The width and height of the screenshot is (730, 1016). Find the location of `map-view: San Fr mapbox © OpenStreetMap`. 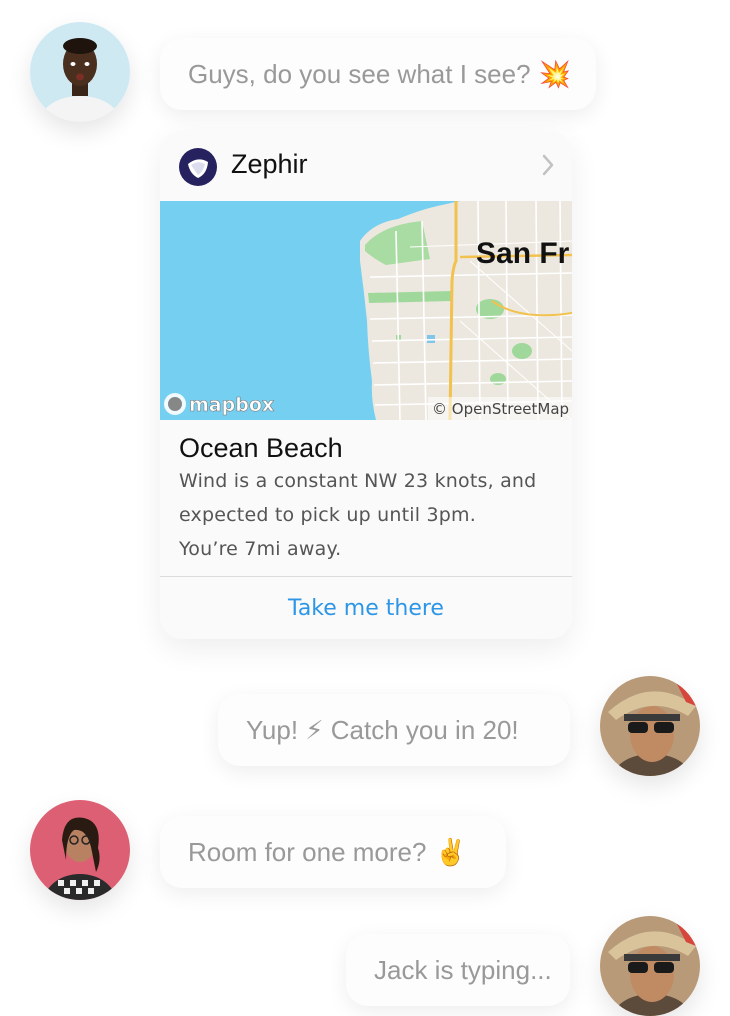

map-view: San Fr mapbox © OpenStreetMap is located at coordinates (366, 310).